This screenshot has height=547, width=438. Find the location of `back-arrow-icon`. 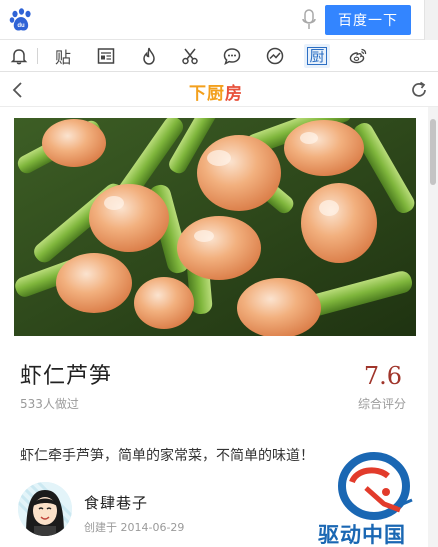

back-arrow-icon is located at coordinates (18, 90).